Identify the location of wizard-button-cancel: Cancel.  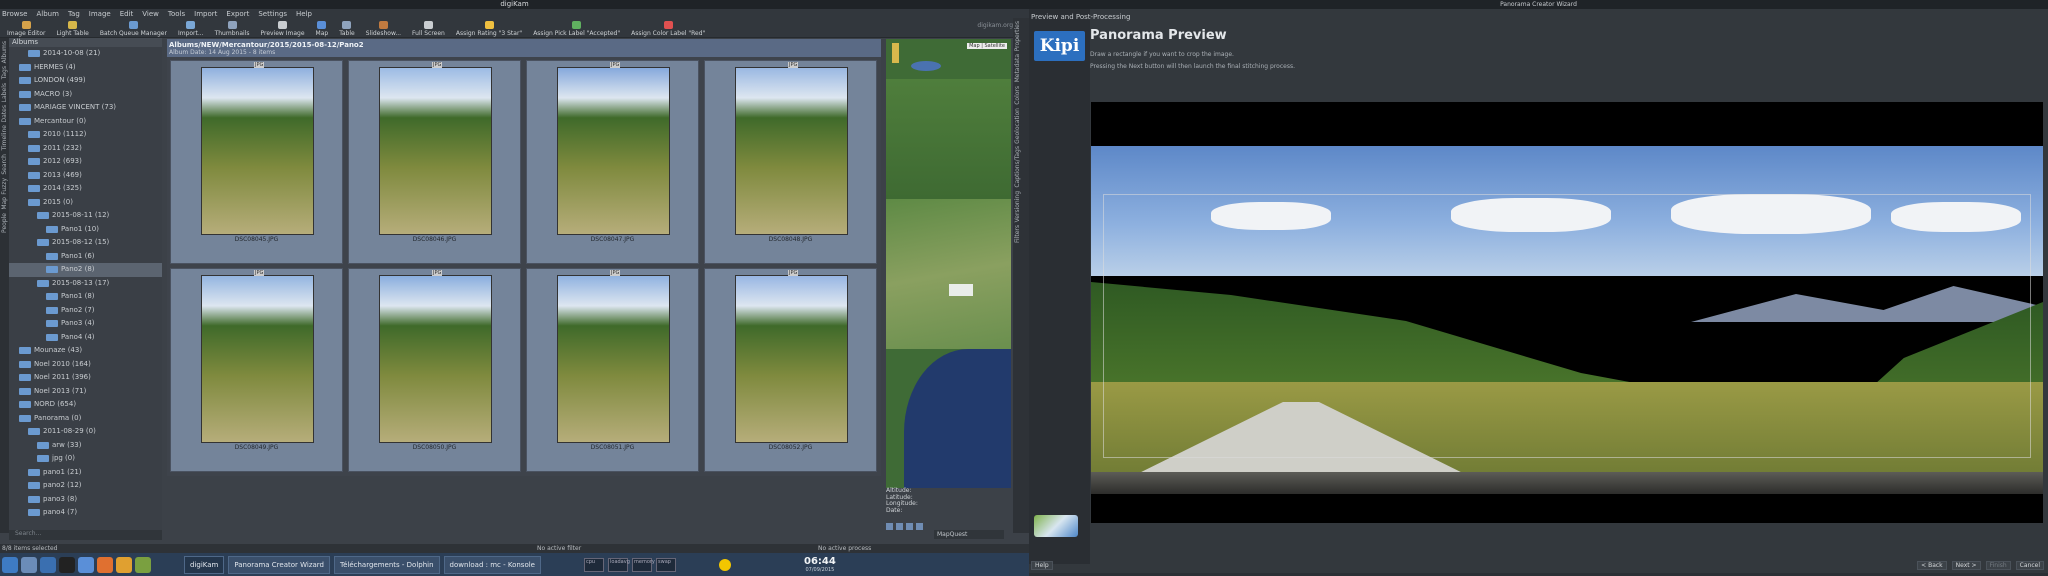
(2029, 565).